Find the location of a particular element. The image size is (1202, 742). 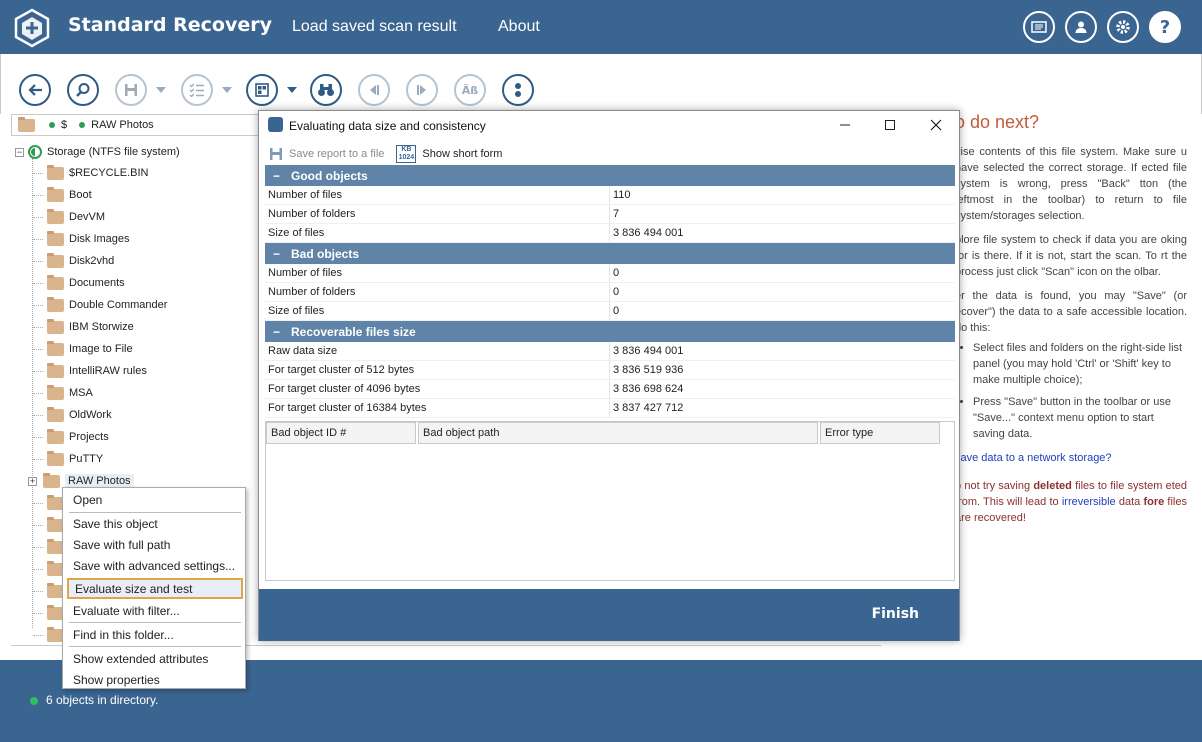

menu-item-show-properties: Show properties is located at coordinates (155, 679).